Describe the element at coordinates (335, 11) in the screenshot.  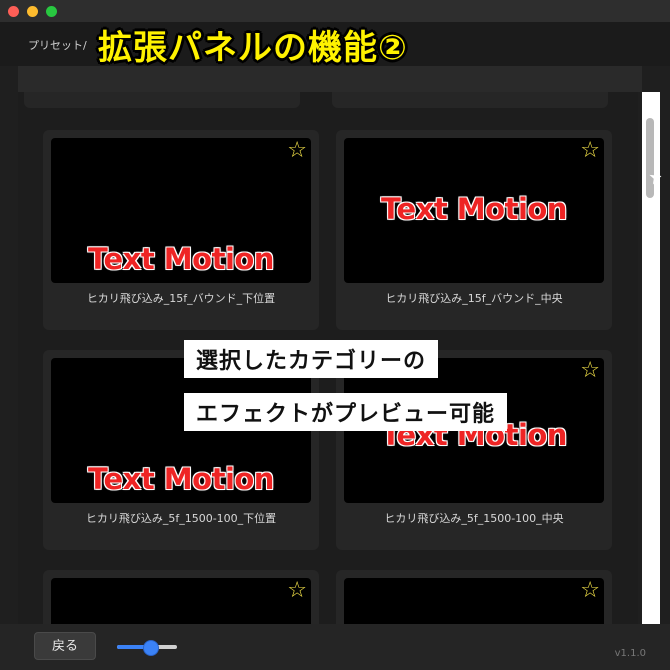
I see `window-titlebar` at that location.